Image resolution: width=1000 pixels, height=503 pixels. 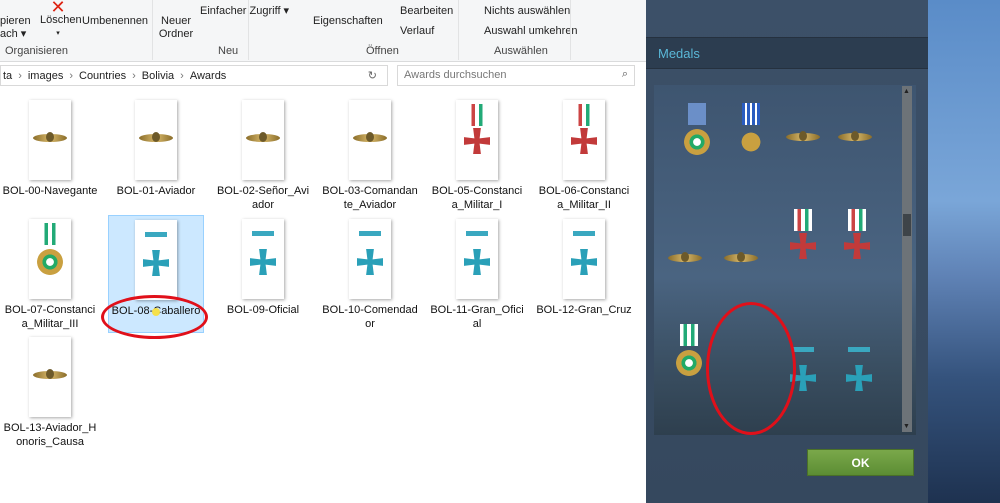 What do you see at coordinates (228, 51) in the screenshot?
I see `group-label: Neu` at bounding box center [228, 51].